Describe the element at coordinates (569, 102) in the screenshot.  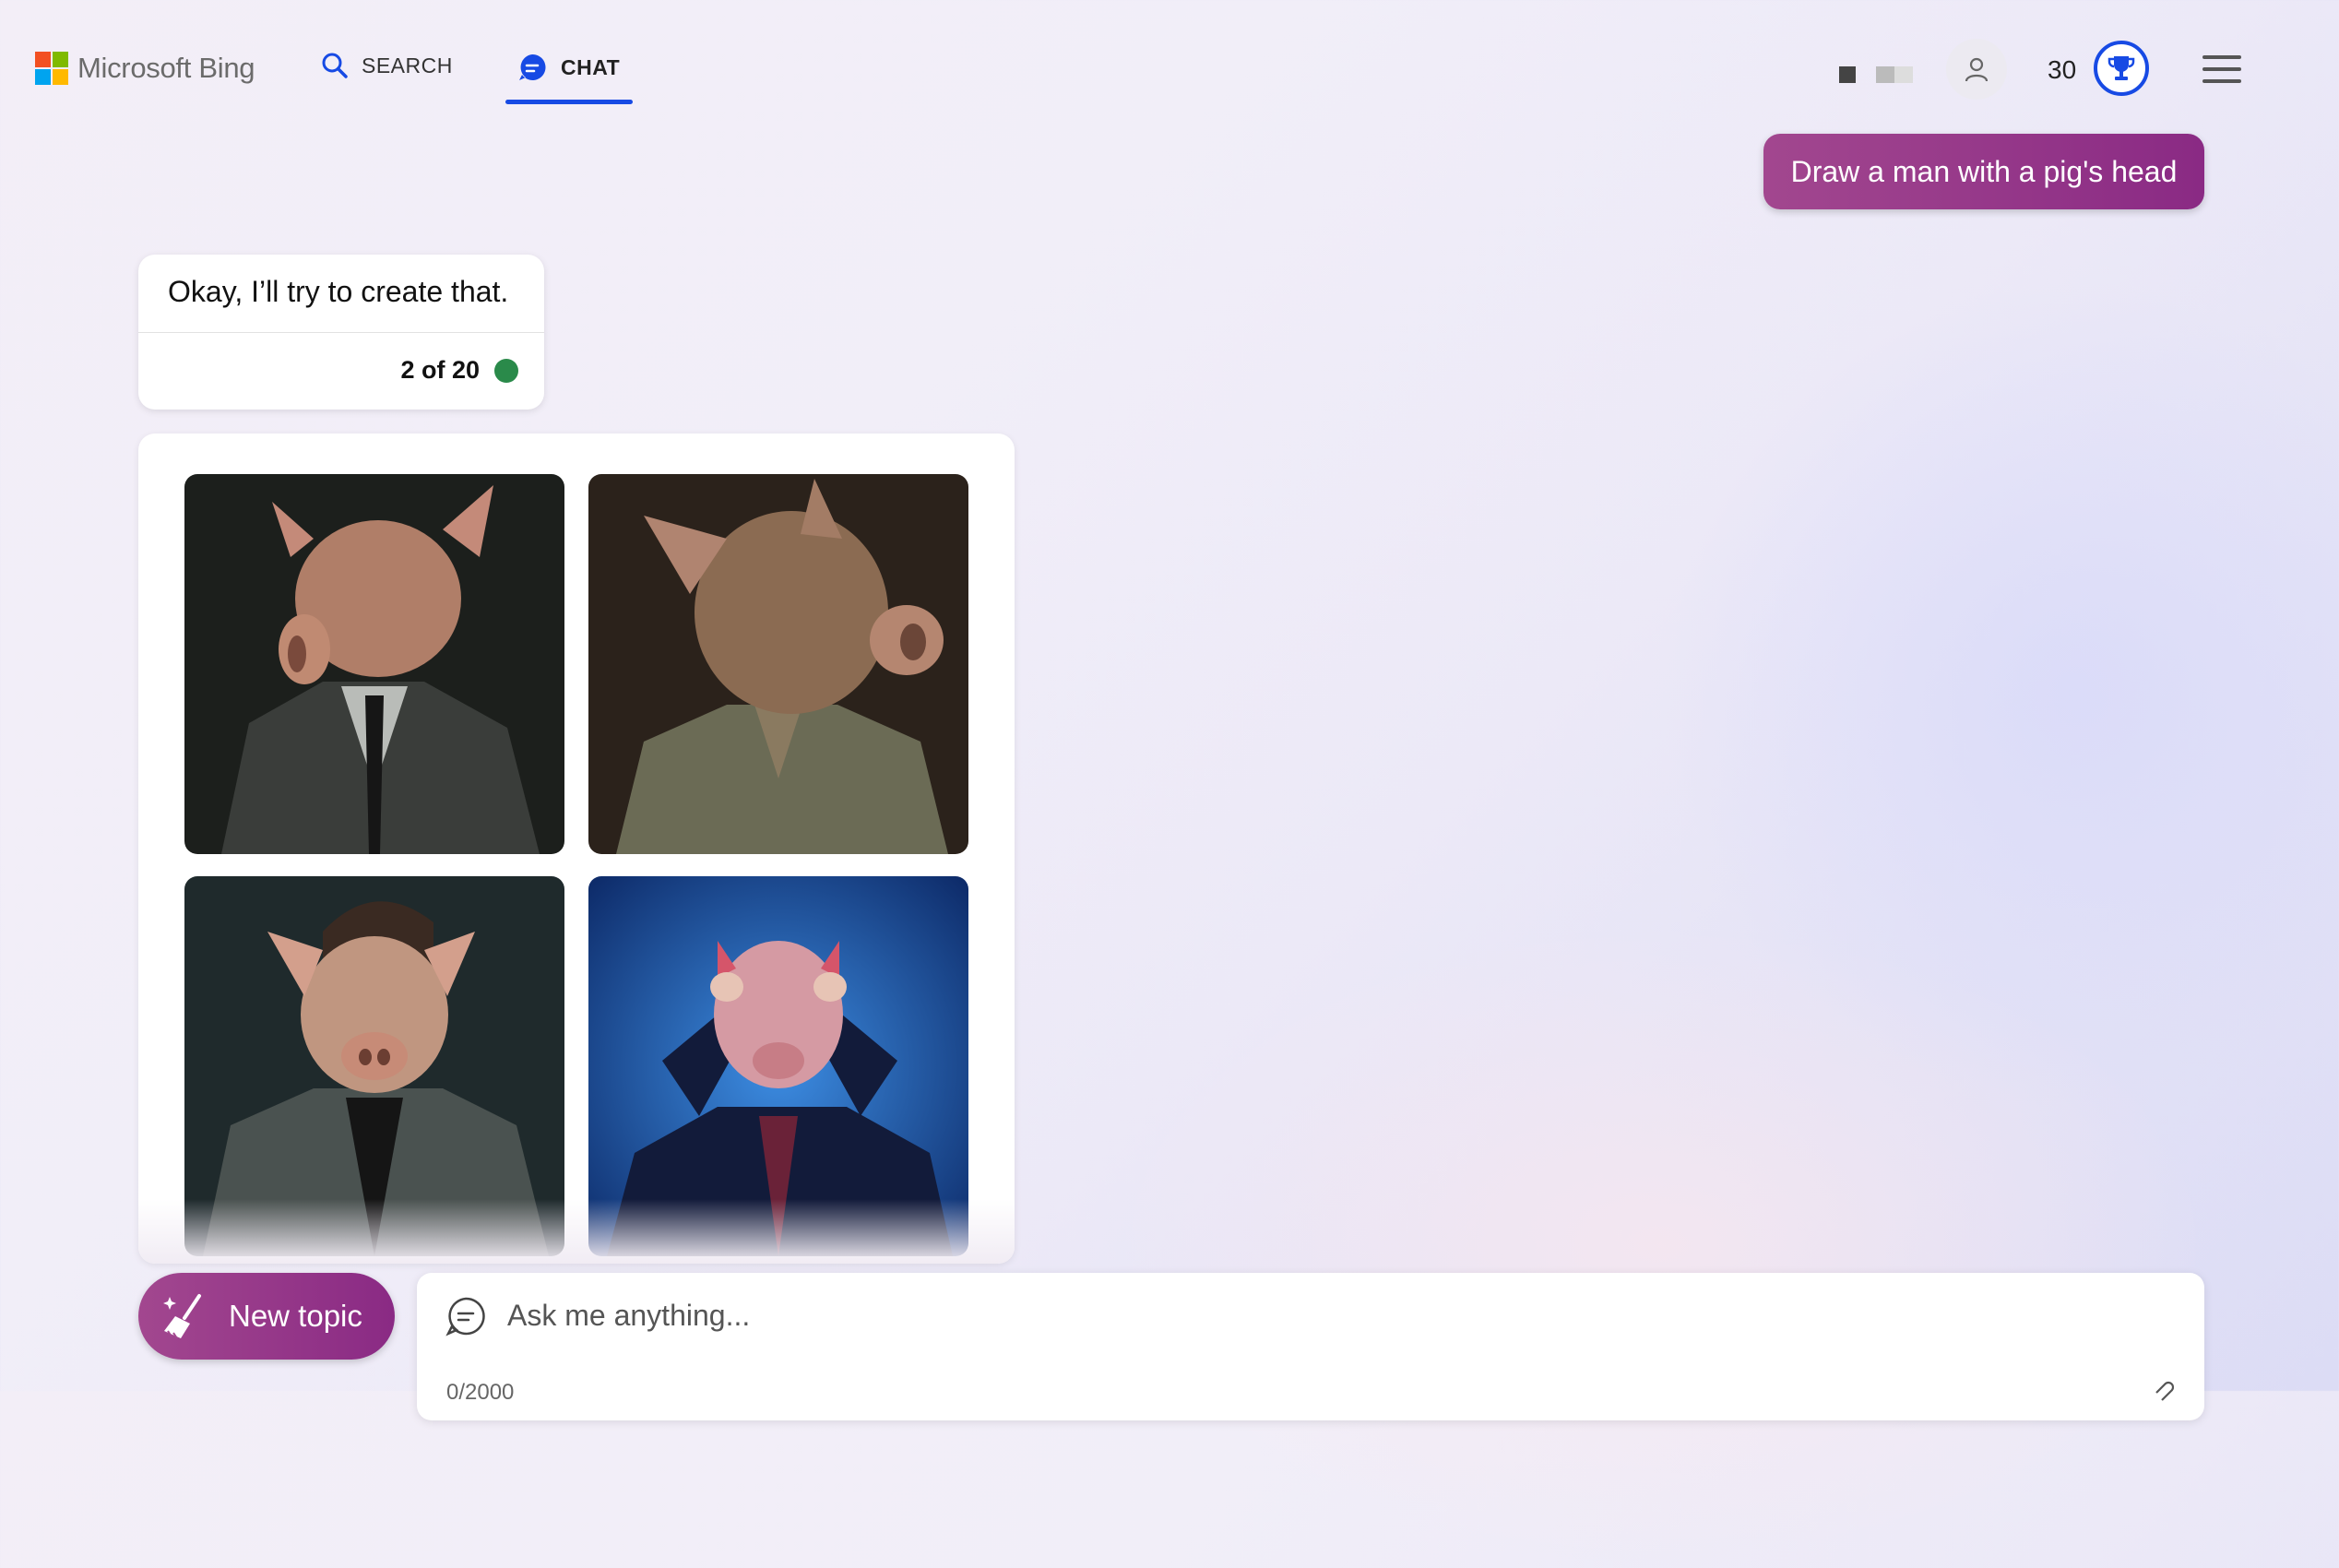
I see `active-tab-indicator` at that location.